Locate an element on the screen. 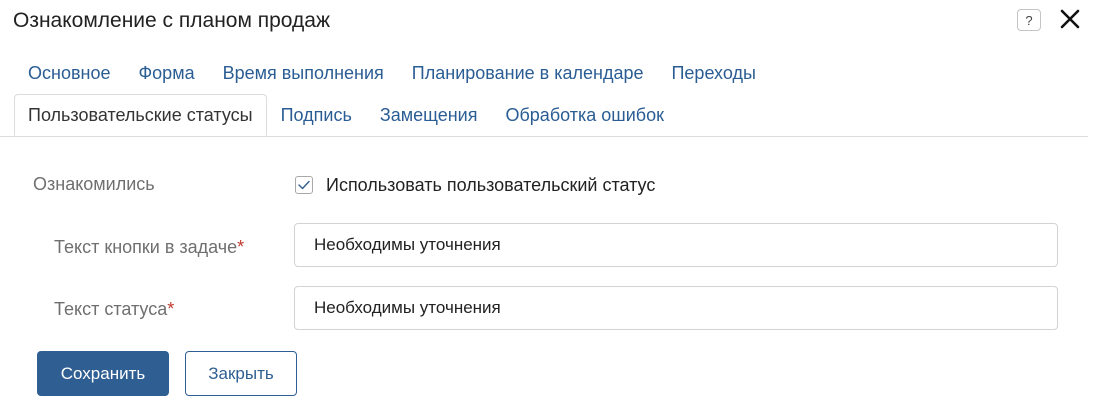 The image size is (1093, 403). close-icon is located at coordinates (1070, 19).